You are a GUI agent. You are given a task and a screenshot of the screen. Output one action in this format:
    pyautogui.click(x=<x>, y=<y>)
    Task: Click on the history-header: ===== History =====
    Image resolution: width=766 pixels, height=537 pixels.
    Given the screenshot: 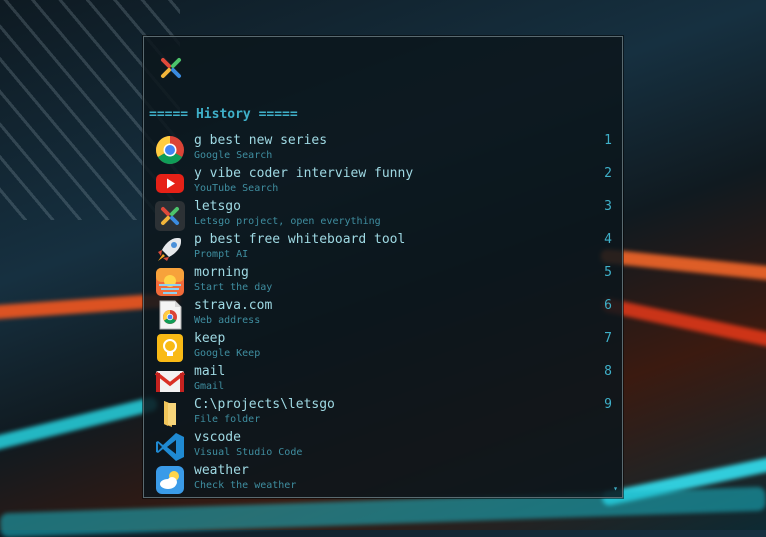 What is the action you would take?
    pyautogui.click(x=223, y=114)
    